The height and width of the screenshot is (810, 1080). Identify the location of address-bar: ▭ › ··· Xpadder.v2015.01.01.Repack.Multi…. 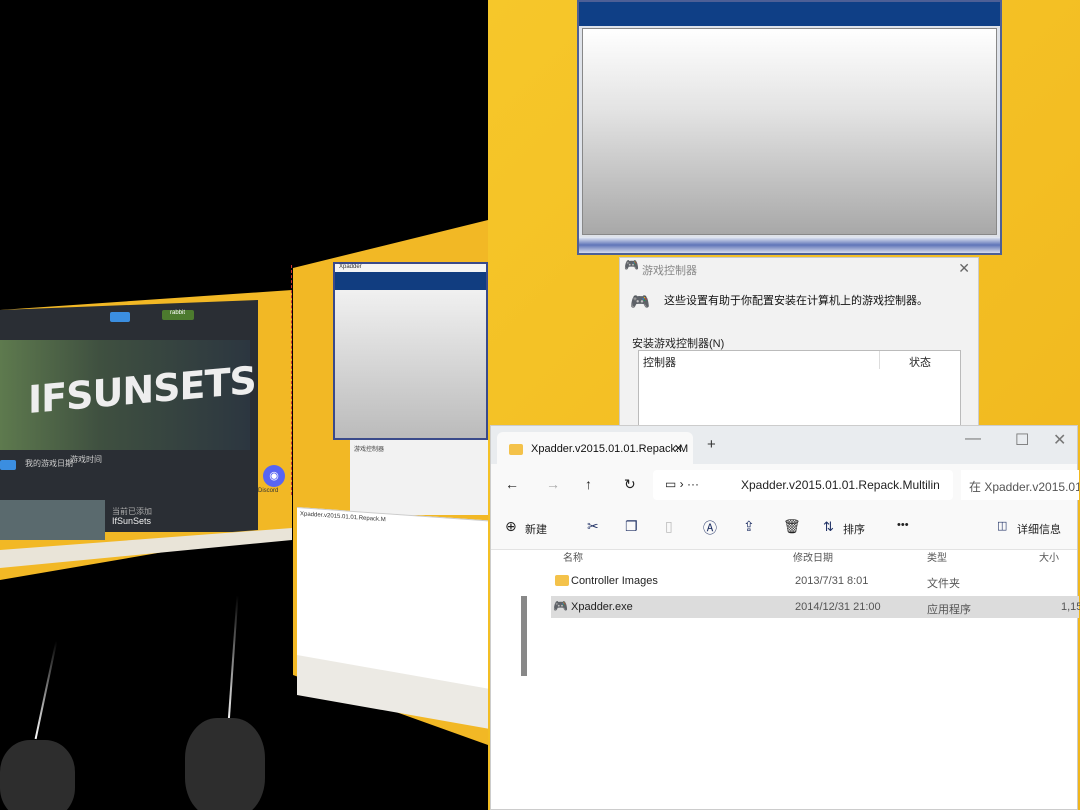
(803, 485).